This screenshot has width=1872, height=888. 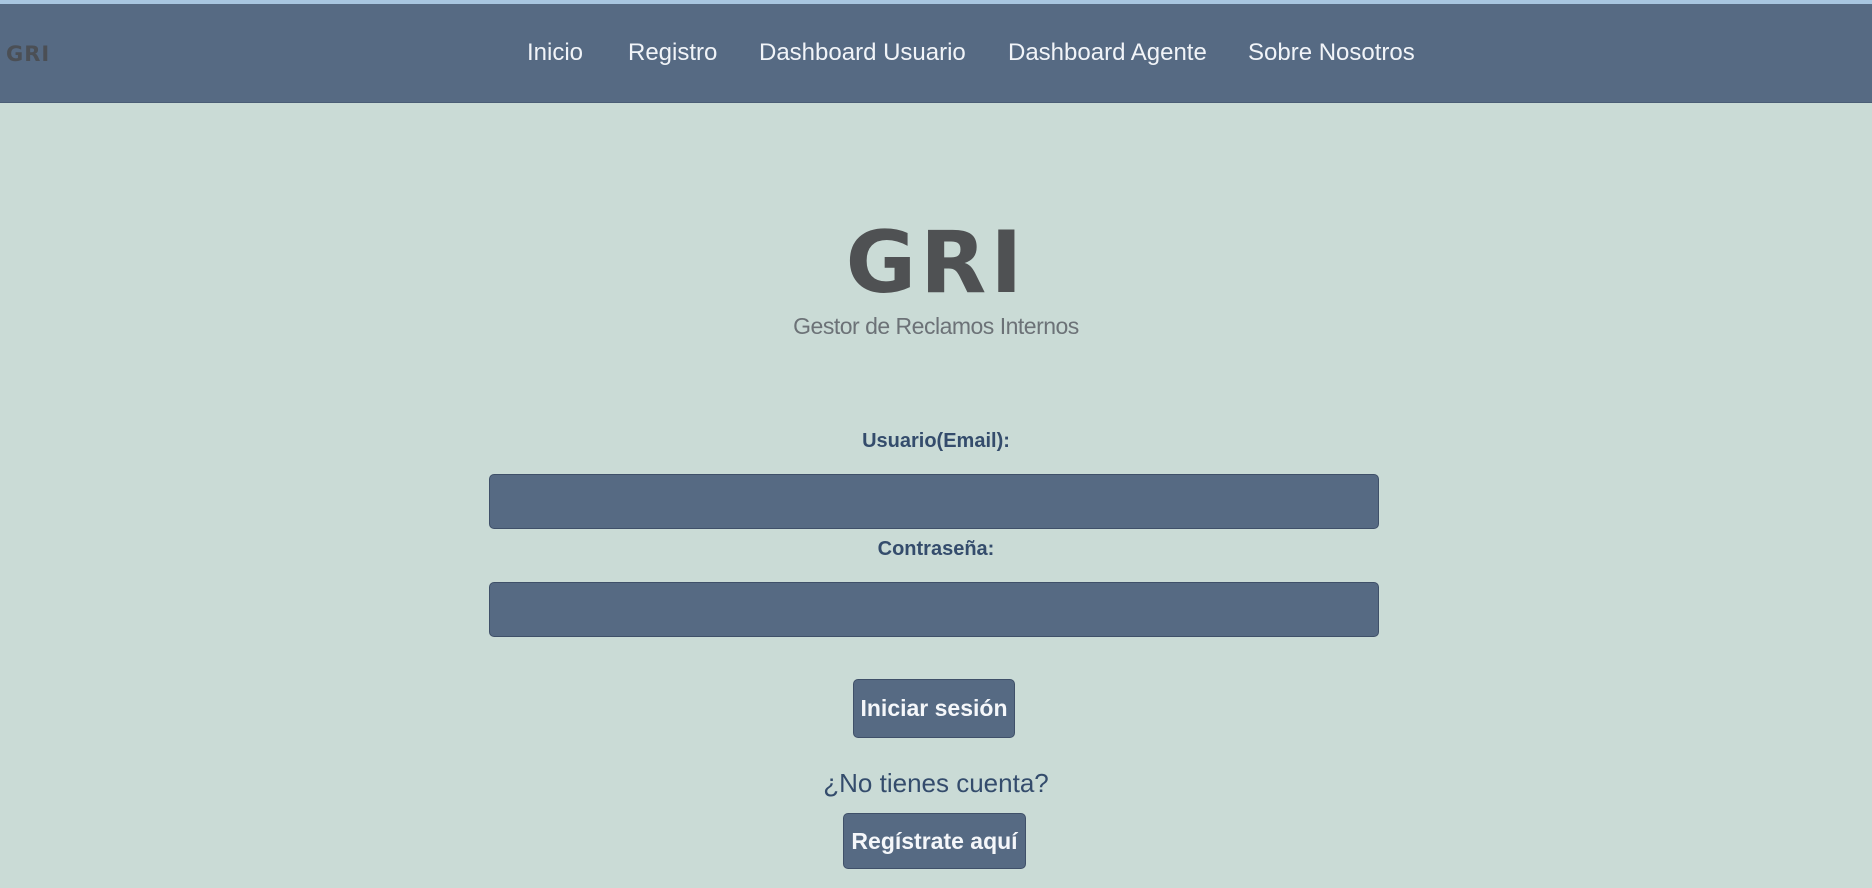 What do you see at coordinates (1331, 53) in the screenshot?
I see `nav-link-sobre-nosotros: Sobre Nosotros` at bounding box center [1331, 53].